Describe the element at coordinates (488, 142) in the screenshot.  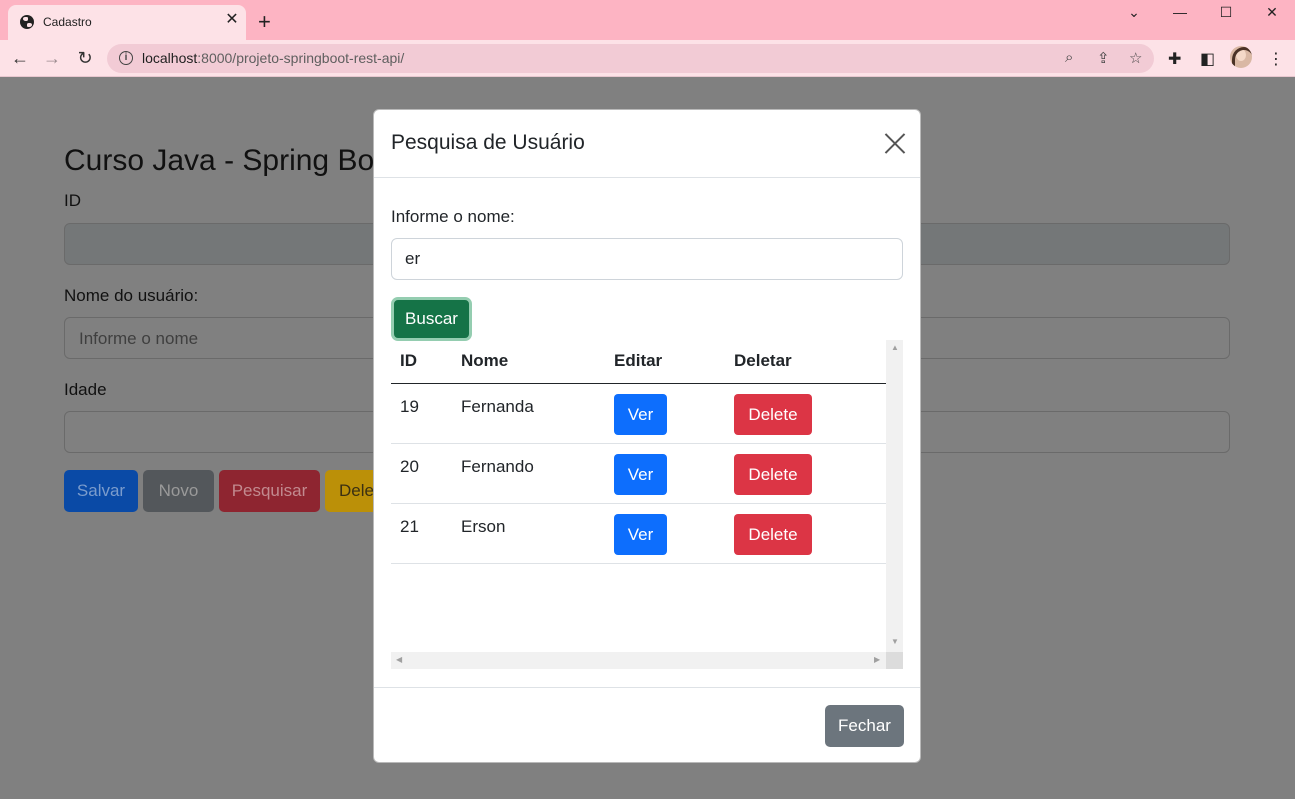
I see `modal-title: Pesquisa de Usuário` at that location.